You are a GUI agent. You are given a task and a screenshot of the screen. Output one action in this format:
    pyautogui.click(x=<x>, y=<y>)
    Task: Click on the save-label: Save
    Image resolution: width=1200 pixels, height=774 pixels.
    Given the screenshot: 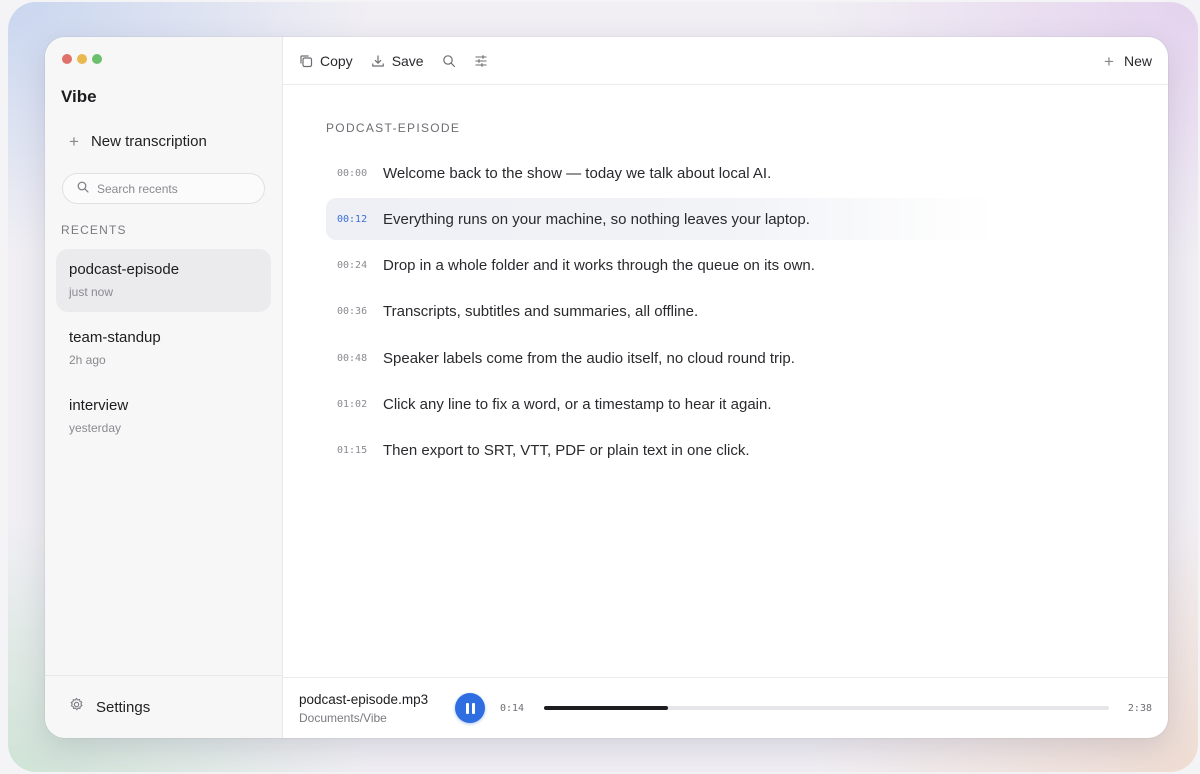 What is the action you would take?
    pyautogui.click(x=407, y=60)
    